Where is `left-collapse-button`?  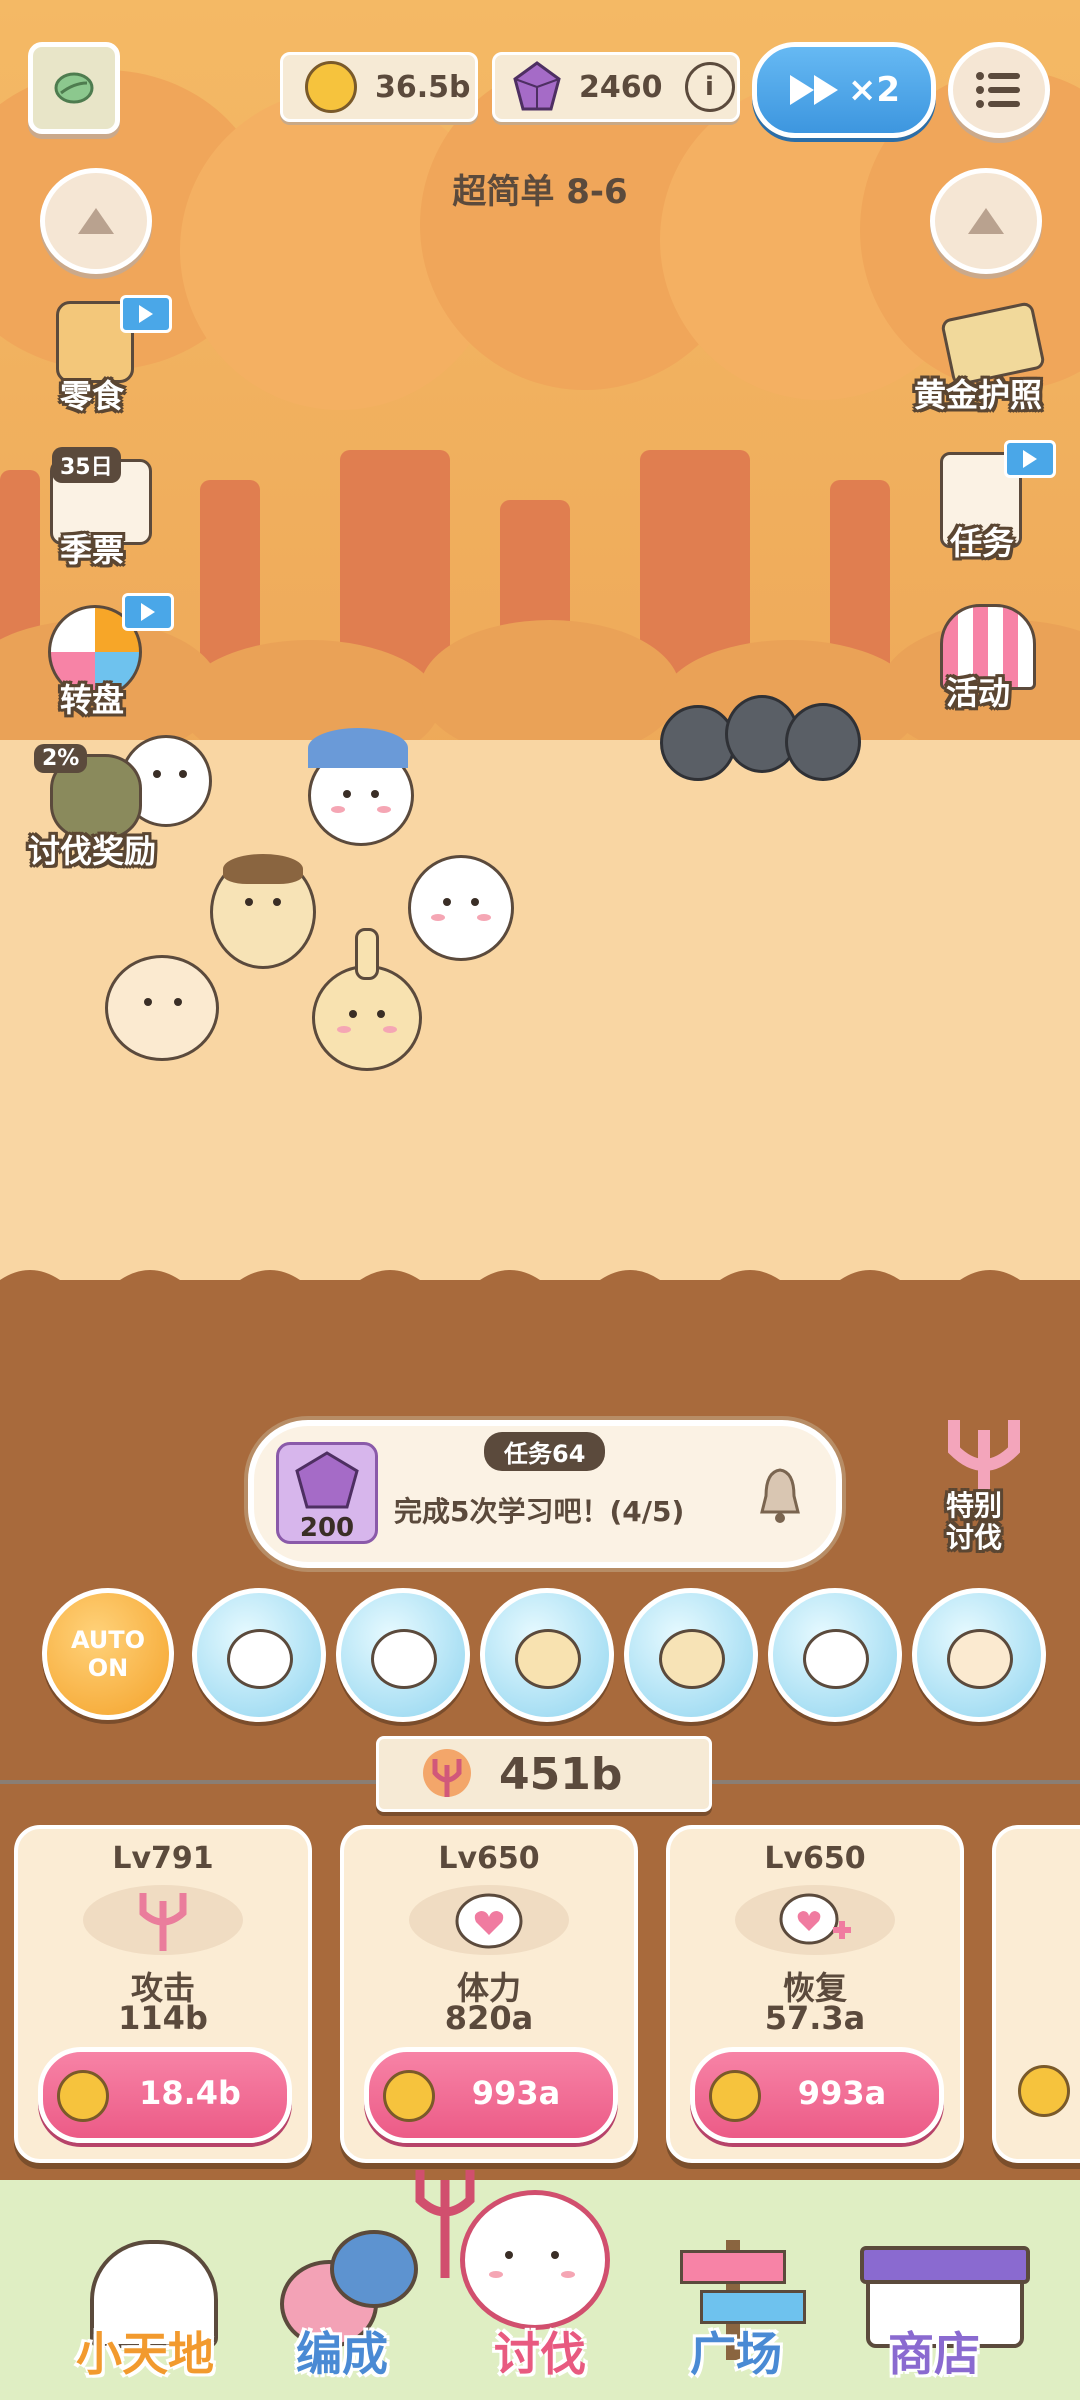 left-collapse-button is located at coordinates (96, 221).